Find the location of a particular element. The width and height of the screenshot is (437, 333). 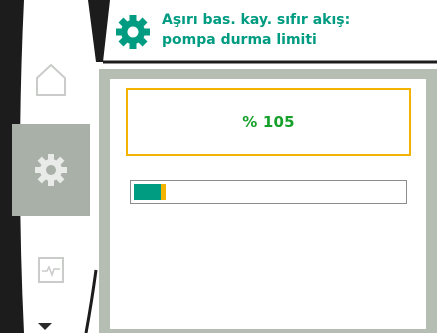

value-field: % 105 is located at coordinates (268, 122).